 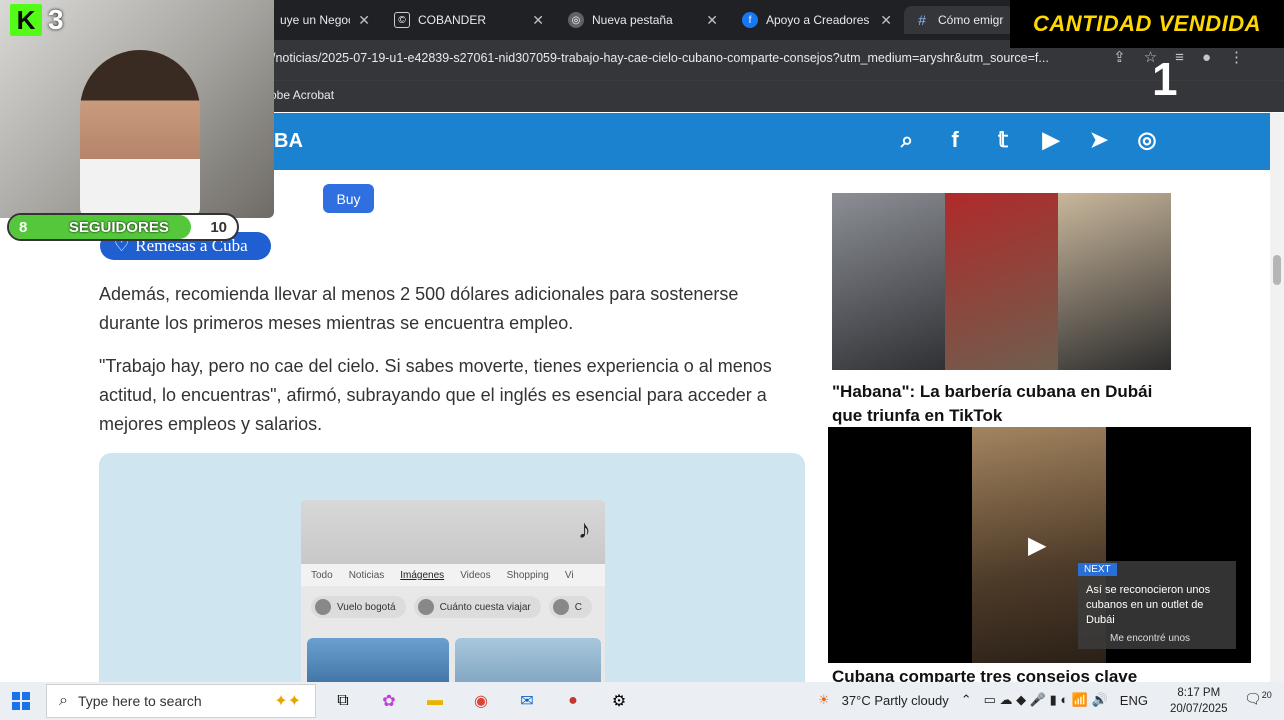 I want to click on tab-title: Nueva pestaña, so click(x=632, y=20).